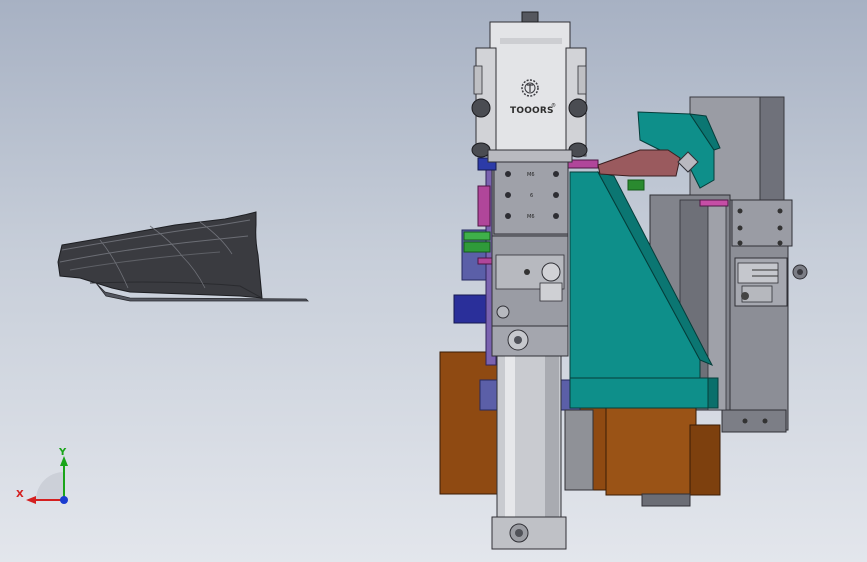 The image size is (867, 562). Describe the element at coordinates (771, 282) in the screenshot. I see `side-clamp-unit` at that location.